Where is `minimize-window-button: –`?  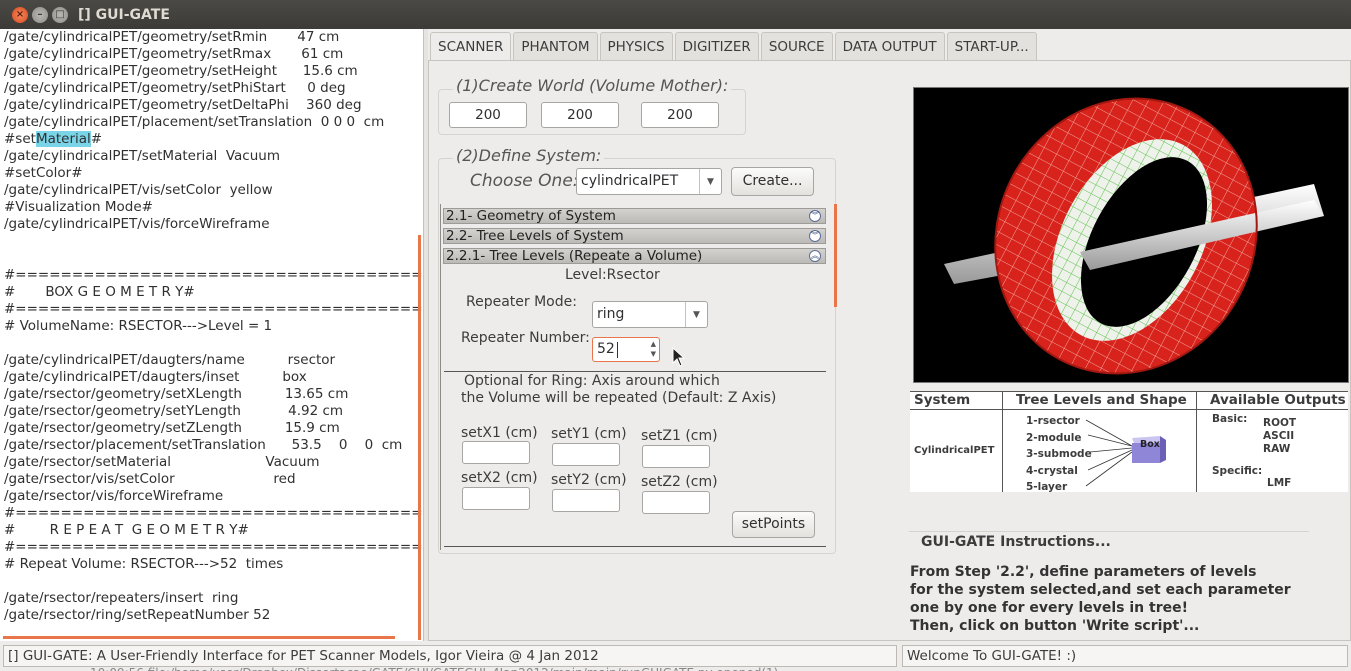 minimize-window-button: – is located at coordinates (40, 14).